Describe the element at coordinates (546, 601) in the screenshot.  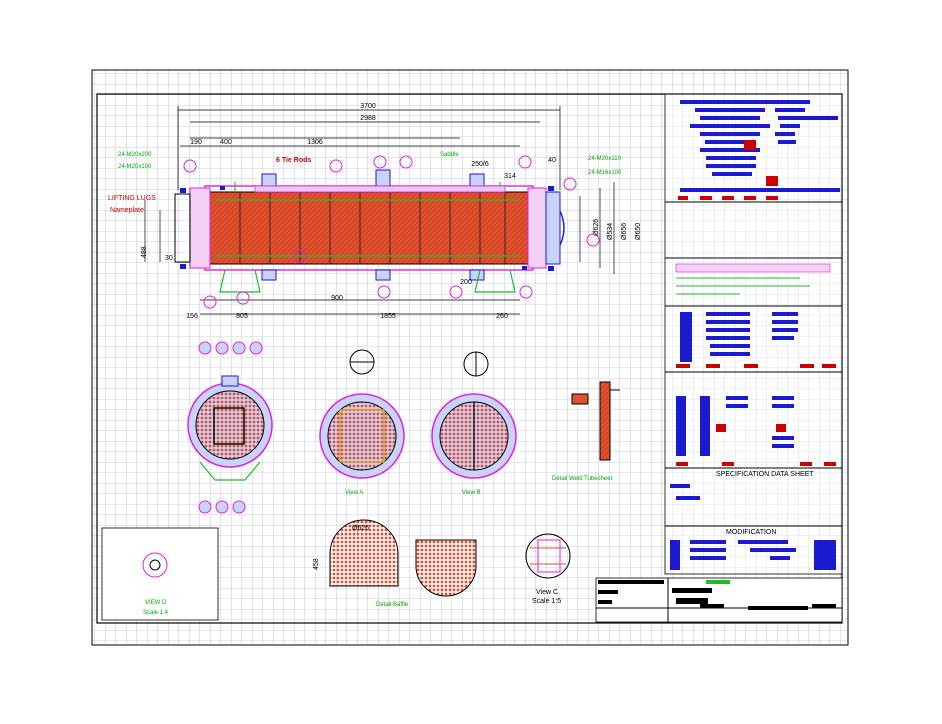
I see `view-c-scale: Scale 1:5` at that location.